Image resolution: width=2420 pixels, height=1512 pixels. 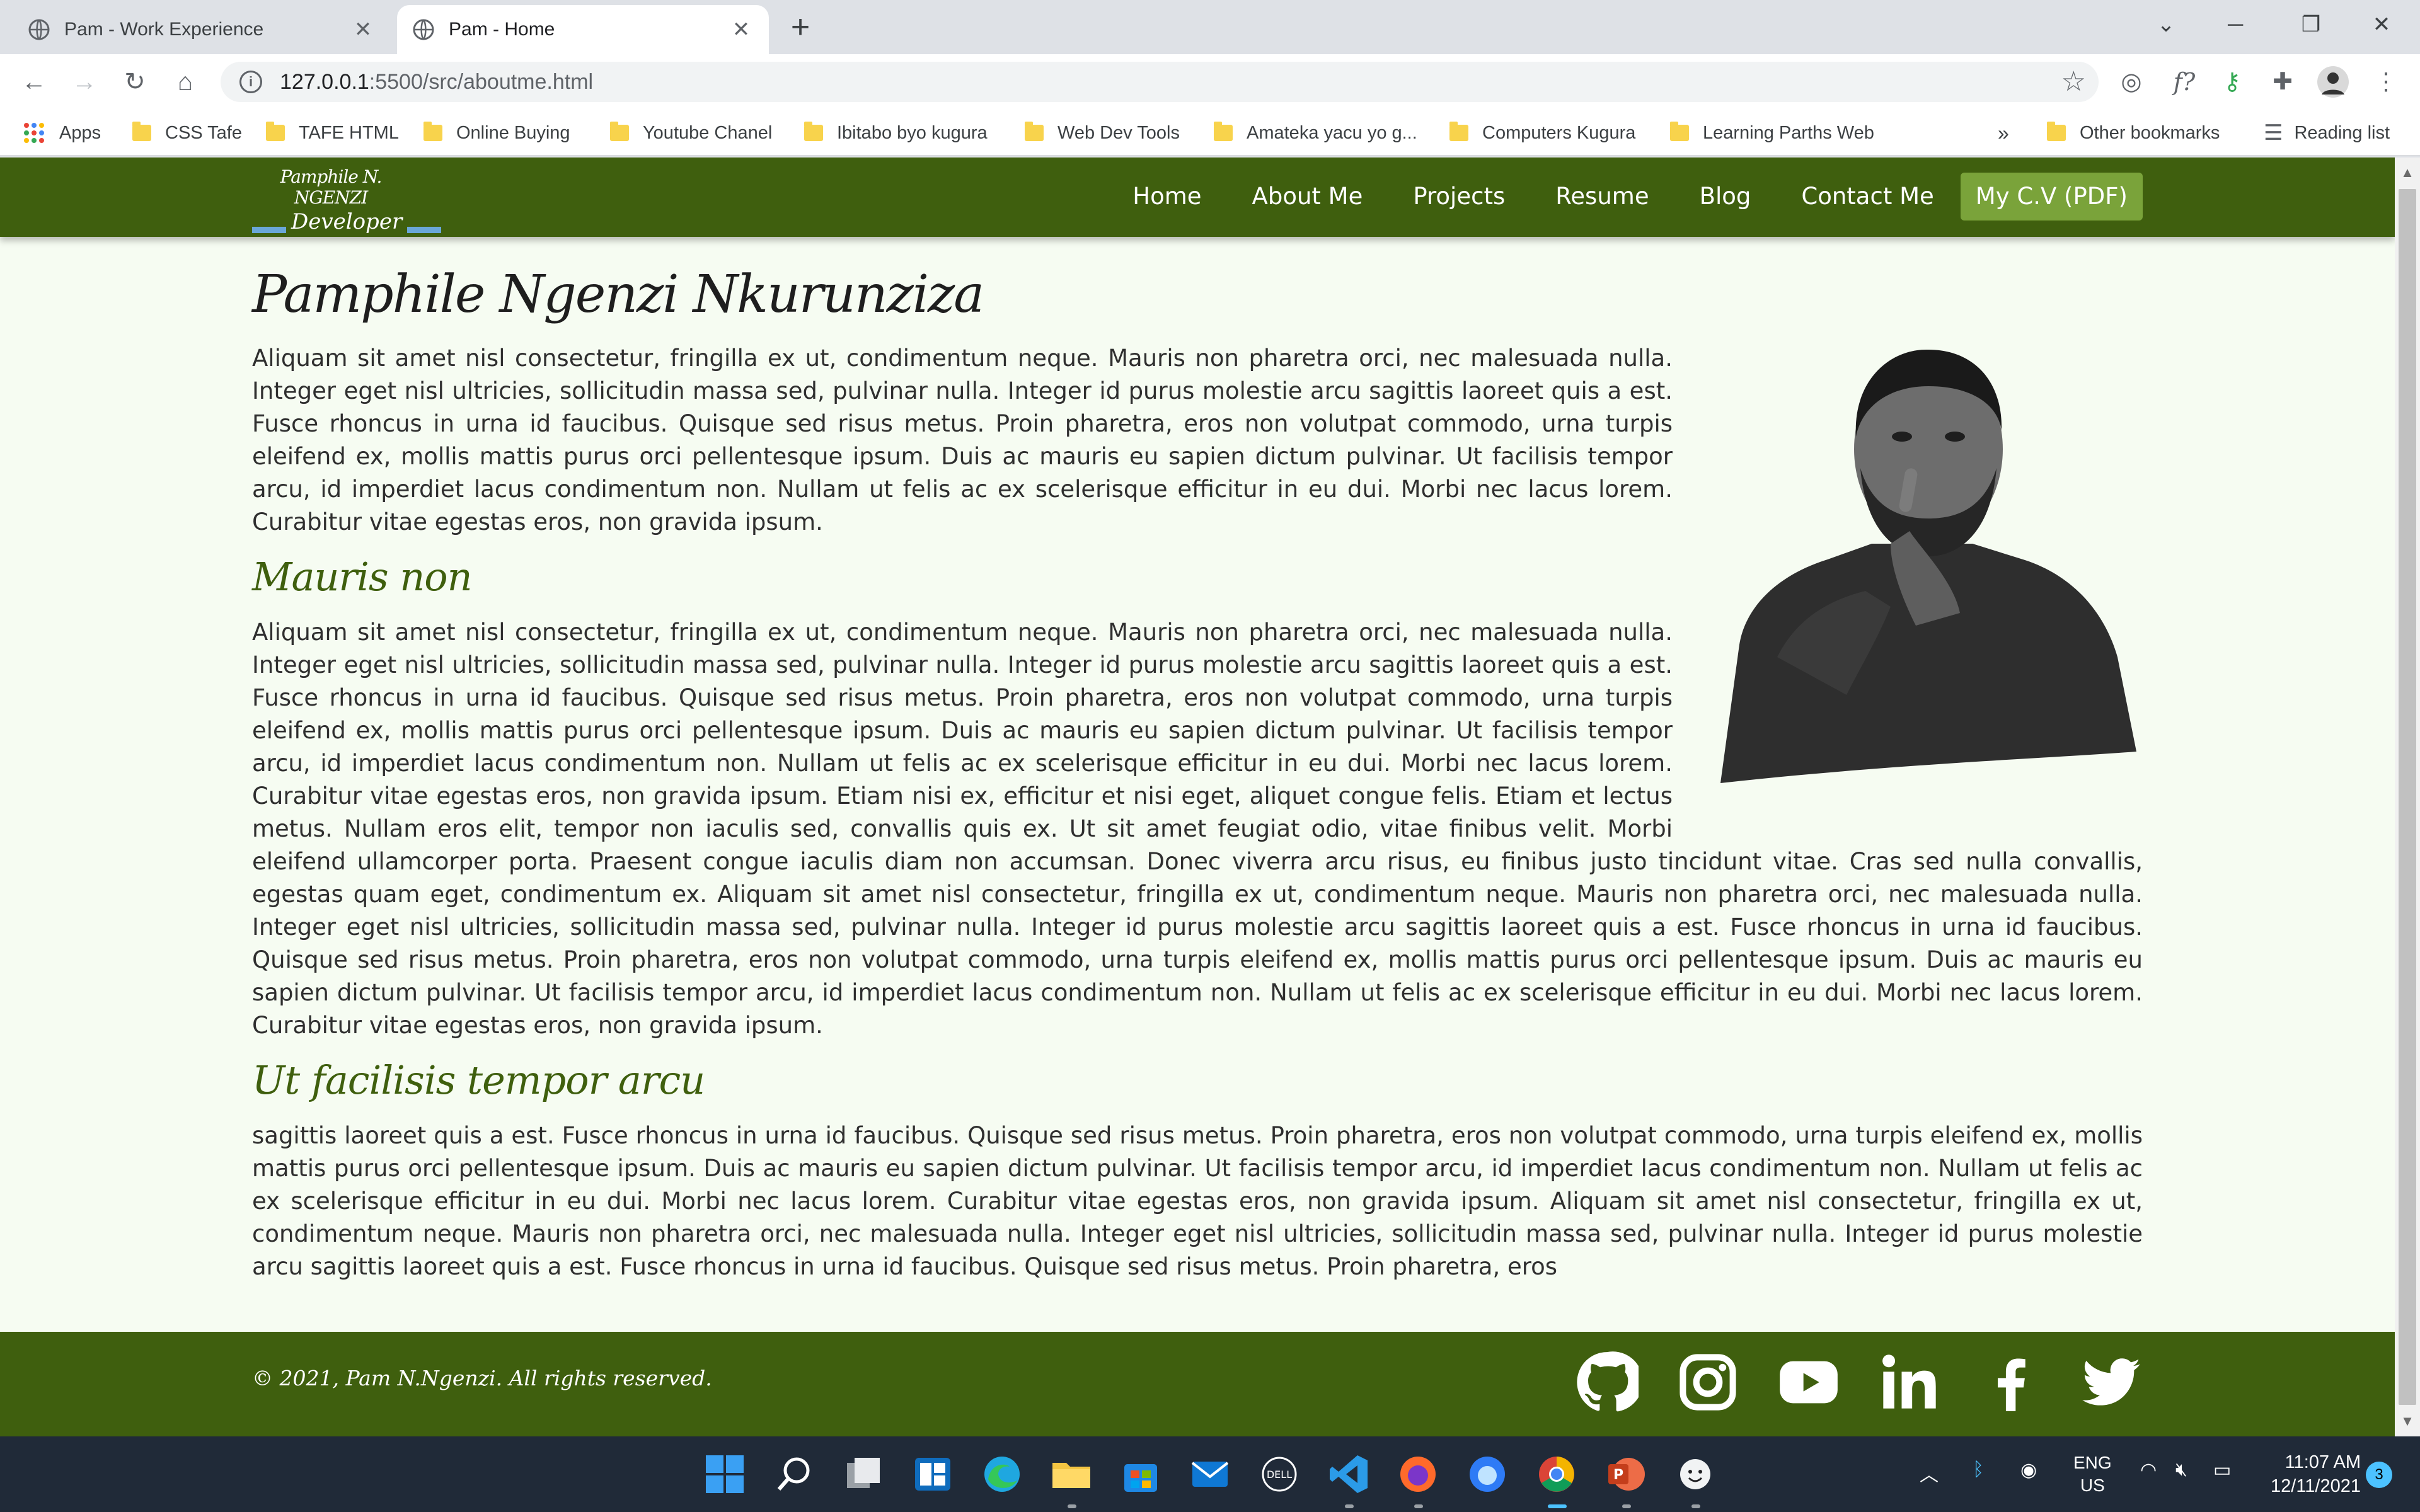 What do you see at coordinates (1071, 1474) in the screenshot?
I see `file-explorer-icon` at bounding box center [1071, 1474].